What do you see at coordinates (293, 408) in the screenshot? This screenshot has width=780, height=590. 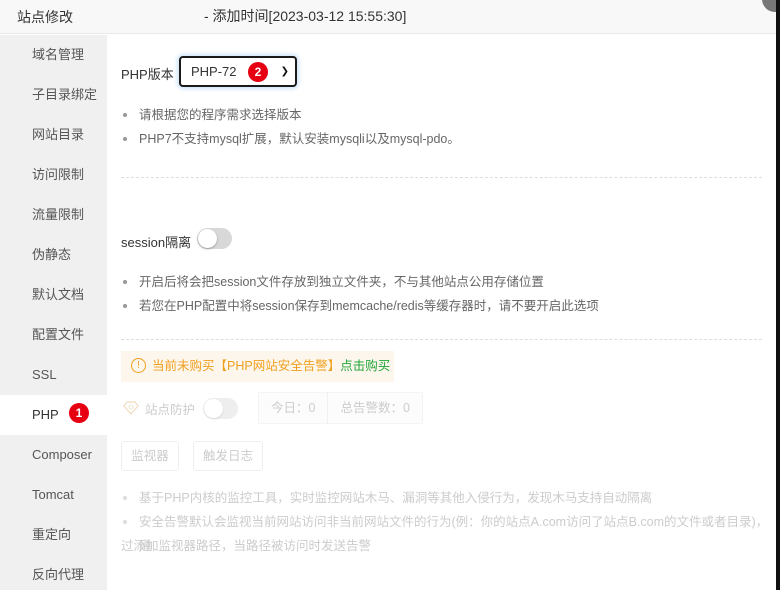 I see `today-alerts: 今日：0` at bounding box center [293, 408].